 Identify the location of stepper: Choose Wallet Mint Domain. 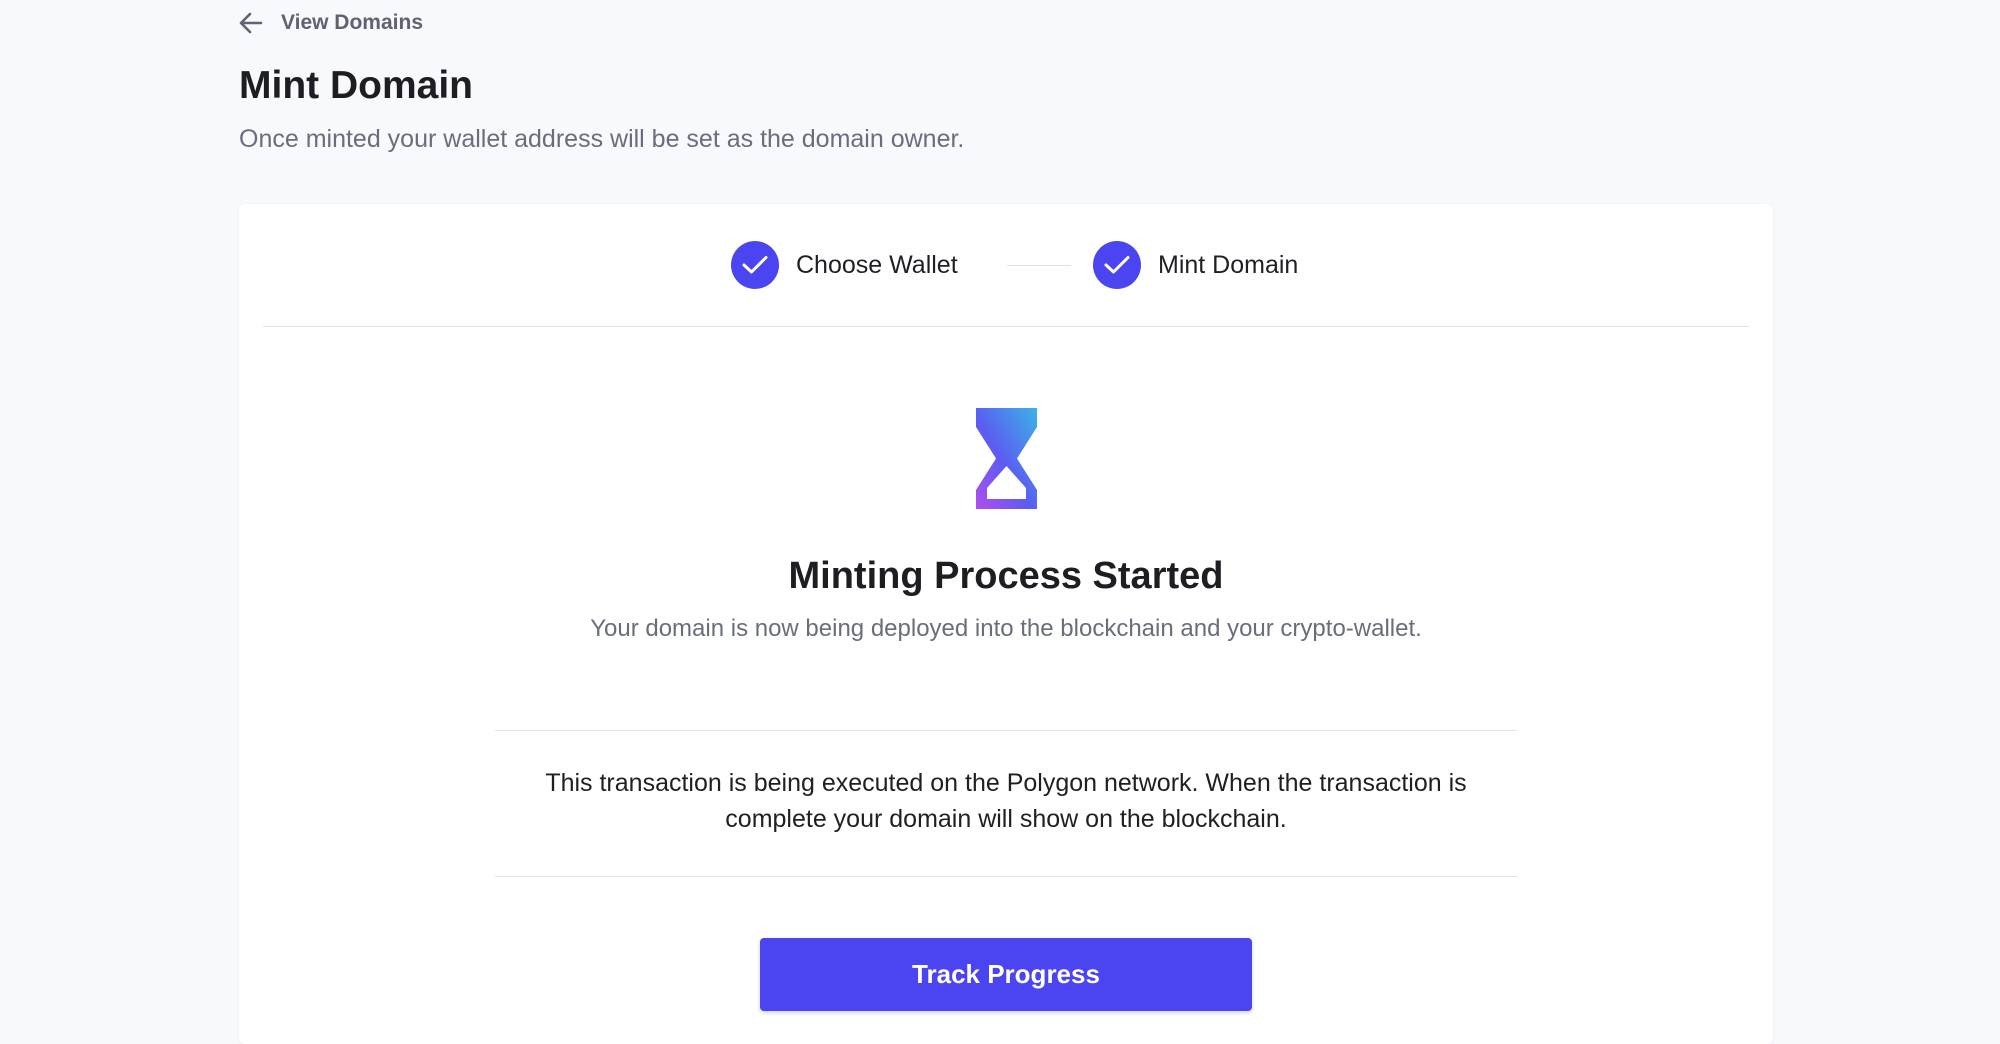
(1006, 265).